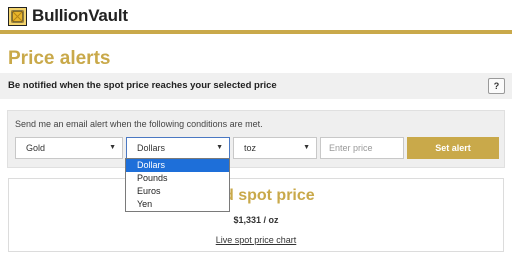 The height and width of the screenshot is (258, 512). Describe the element at coordinates (17, 16) in the screenshot. I see `bullionvault-logo-icon` at that location.